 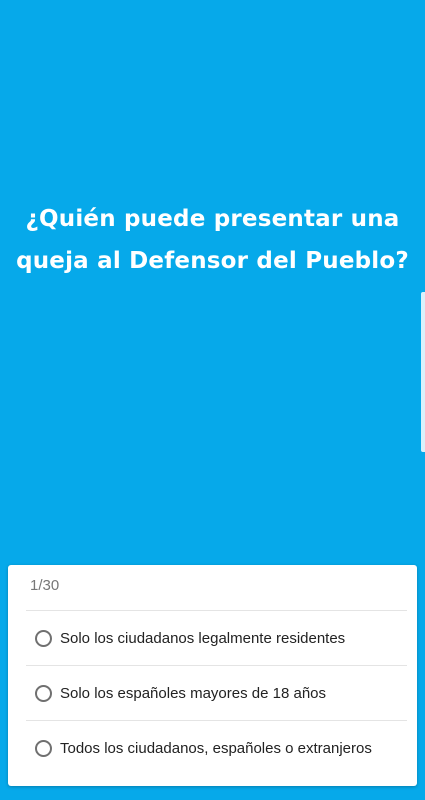 I want to click on question-line-2: queja al Defensor del Pueblo?, so click(x=212, y=261).